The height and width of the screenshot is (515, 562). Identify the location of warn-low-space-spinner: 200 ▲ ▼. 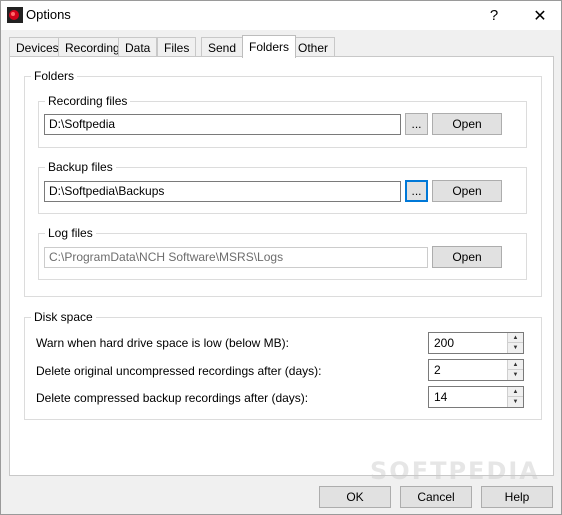
(476, 343).